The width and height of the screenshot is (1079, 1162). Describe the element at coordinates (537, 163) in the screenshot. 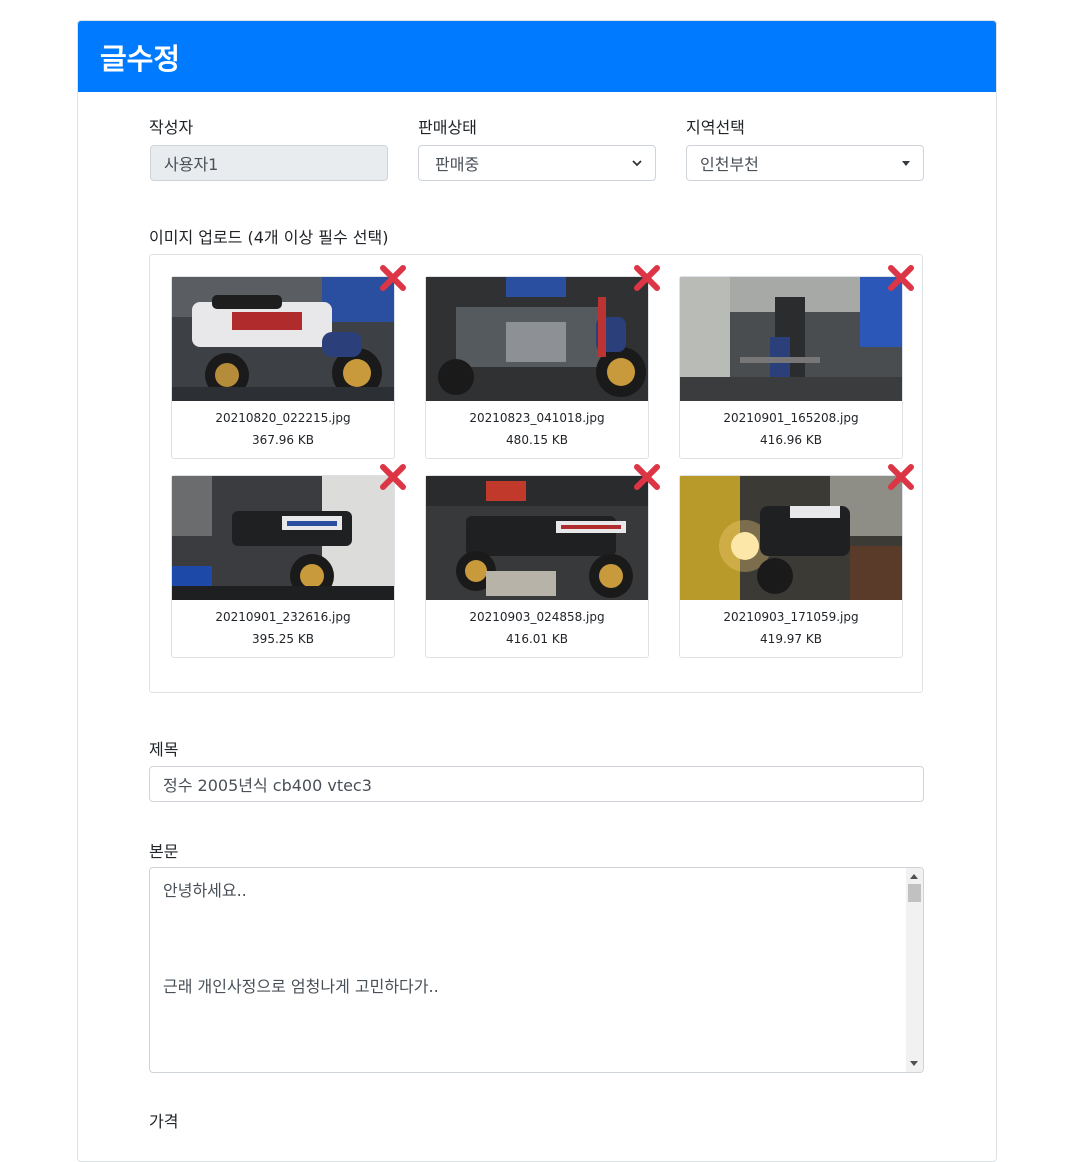

I see `sale-status-select: 판매중` at that location.